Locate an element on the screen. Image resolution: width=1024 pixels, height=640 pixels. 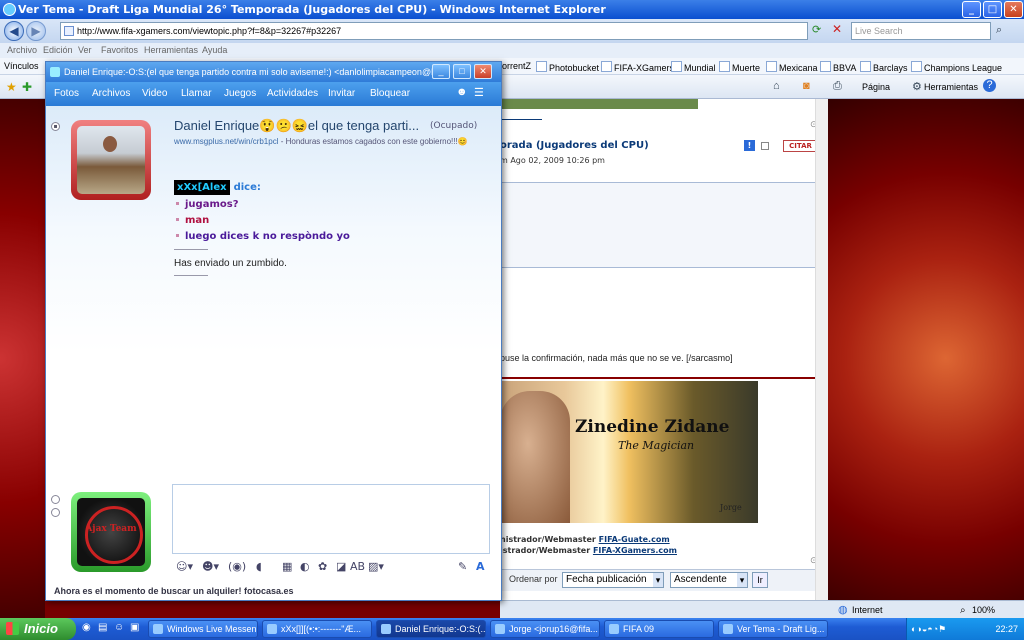
status-emoticon-icon: ☻ is located at coordinates (462, 92).